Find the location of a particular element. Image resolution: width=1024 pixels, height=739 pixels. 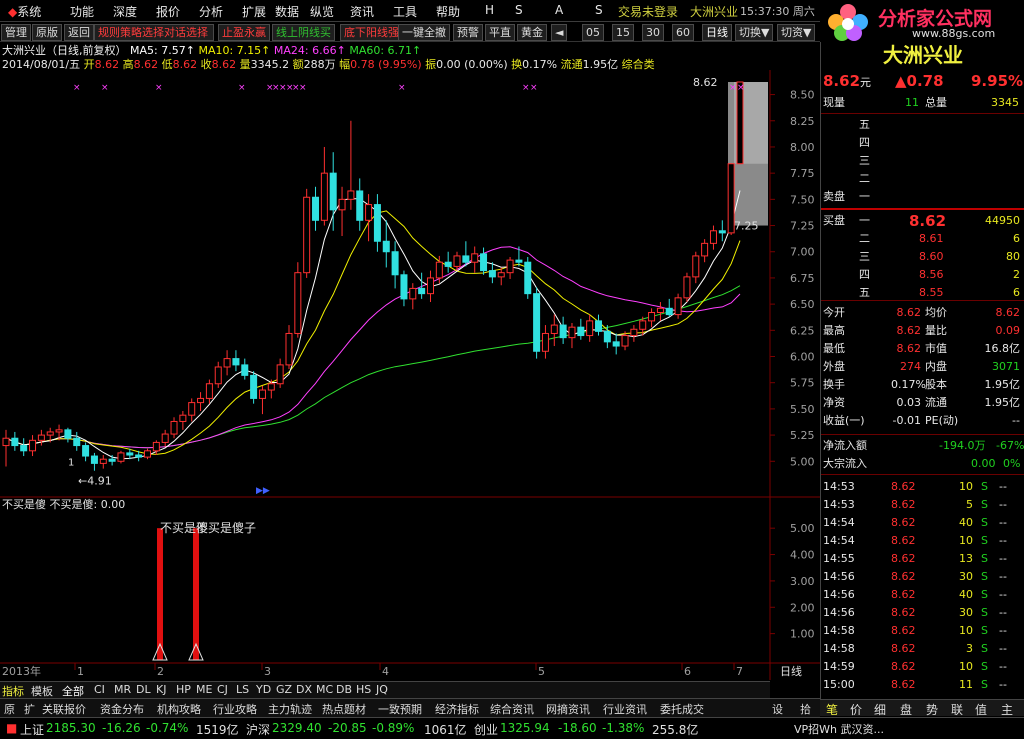

menu-letter-h: H is located at coordinates (489, 10).